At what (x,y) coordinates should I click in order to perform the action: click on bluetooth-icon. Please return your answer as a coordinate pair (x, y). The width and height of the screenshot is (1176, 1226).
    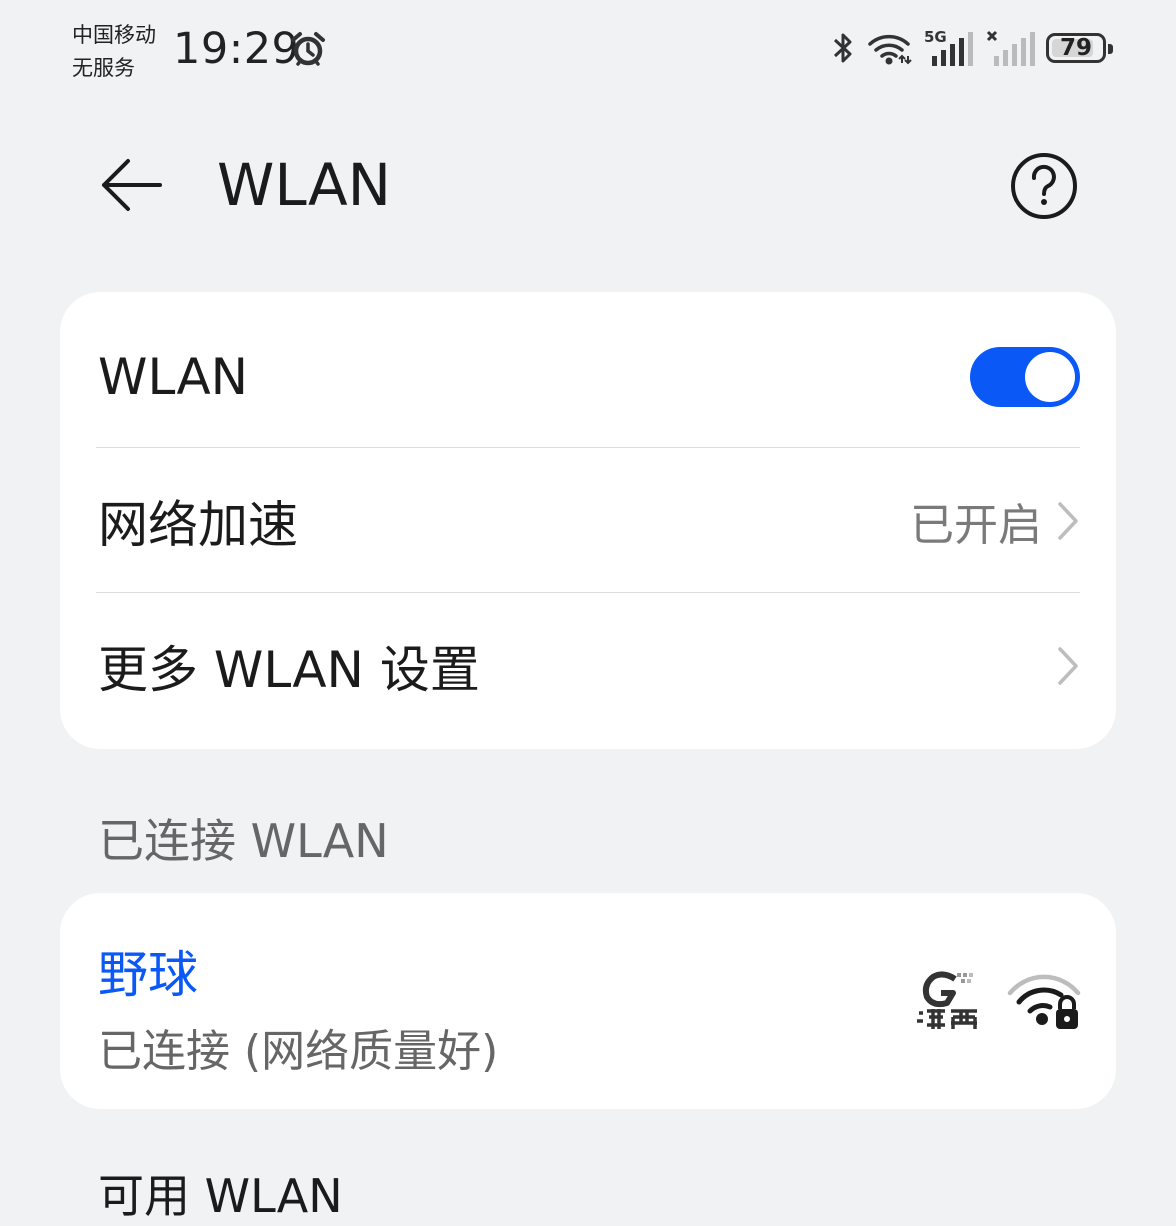
    Looking at the image, I should click on (842, 48).